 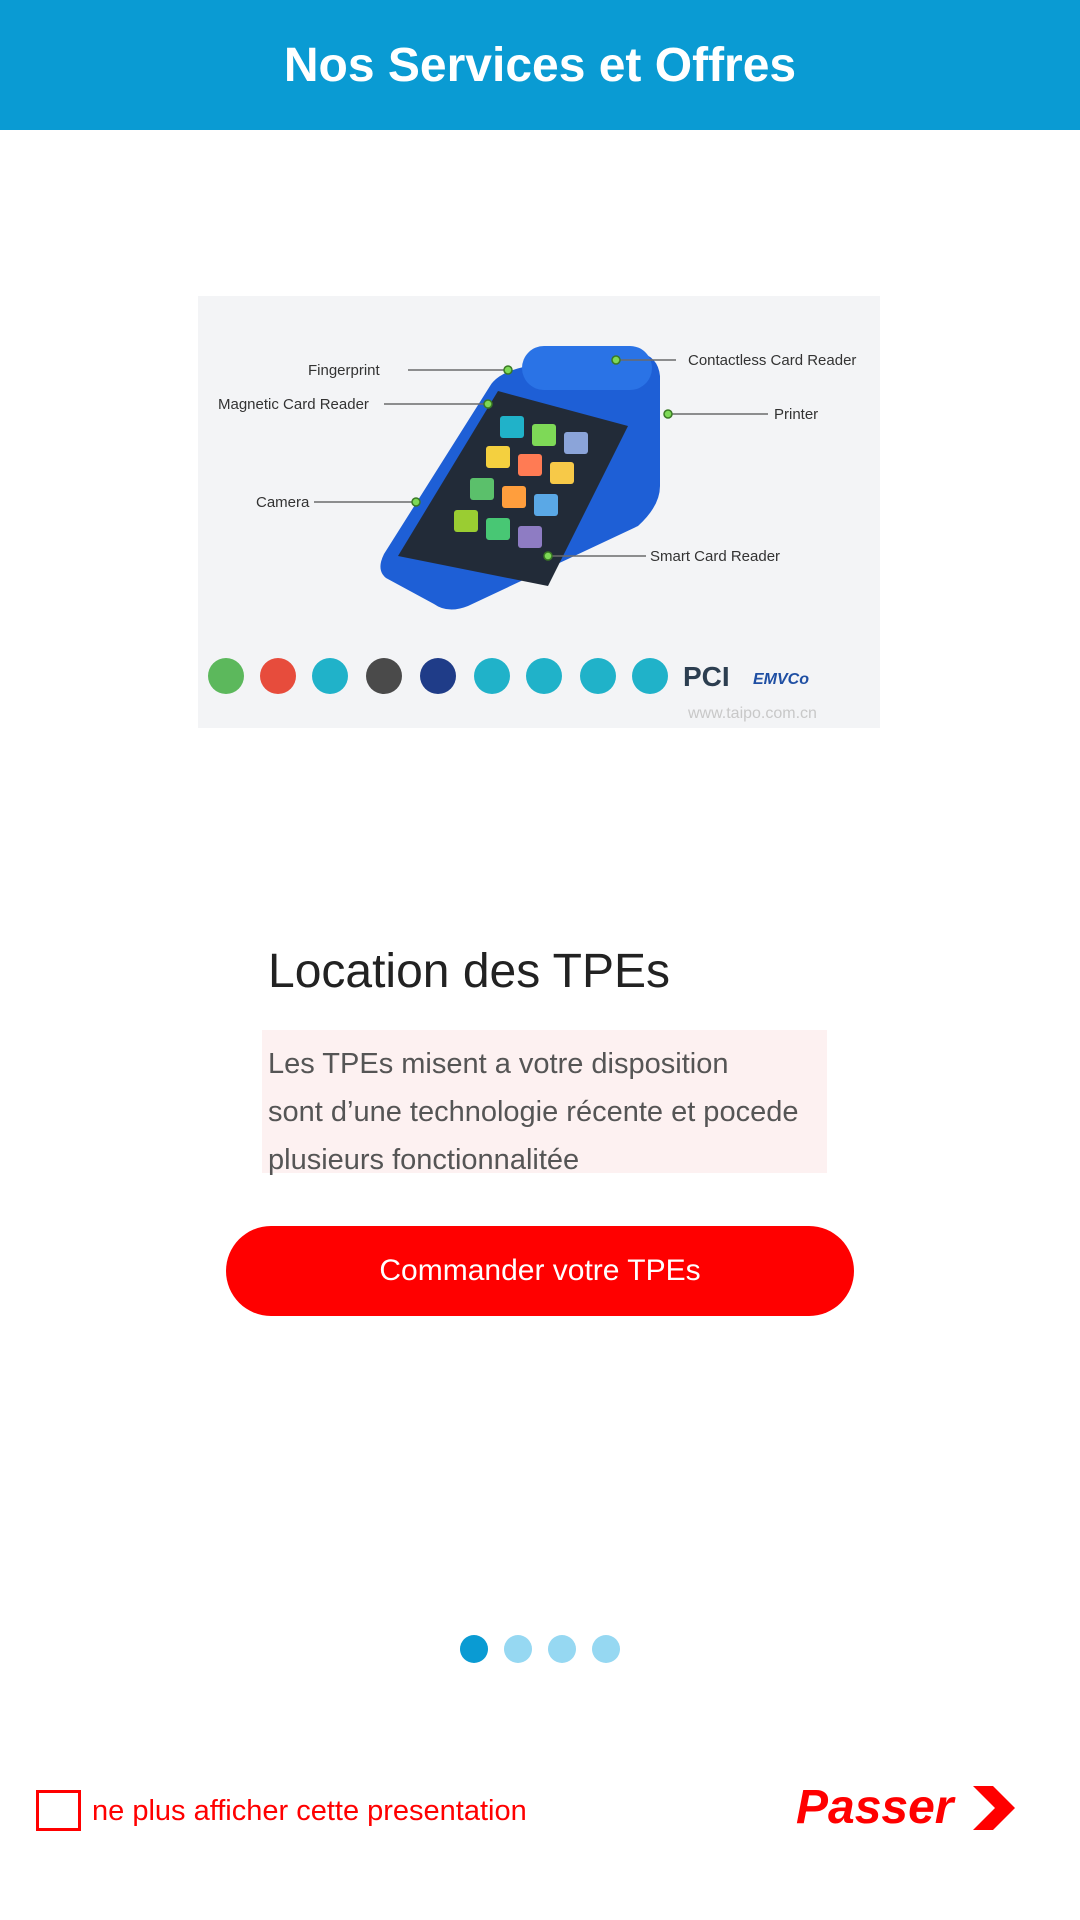 I want to click on callout-contactless-card-reader: Contactless Card Reader, so click(x=772, y=360).